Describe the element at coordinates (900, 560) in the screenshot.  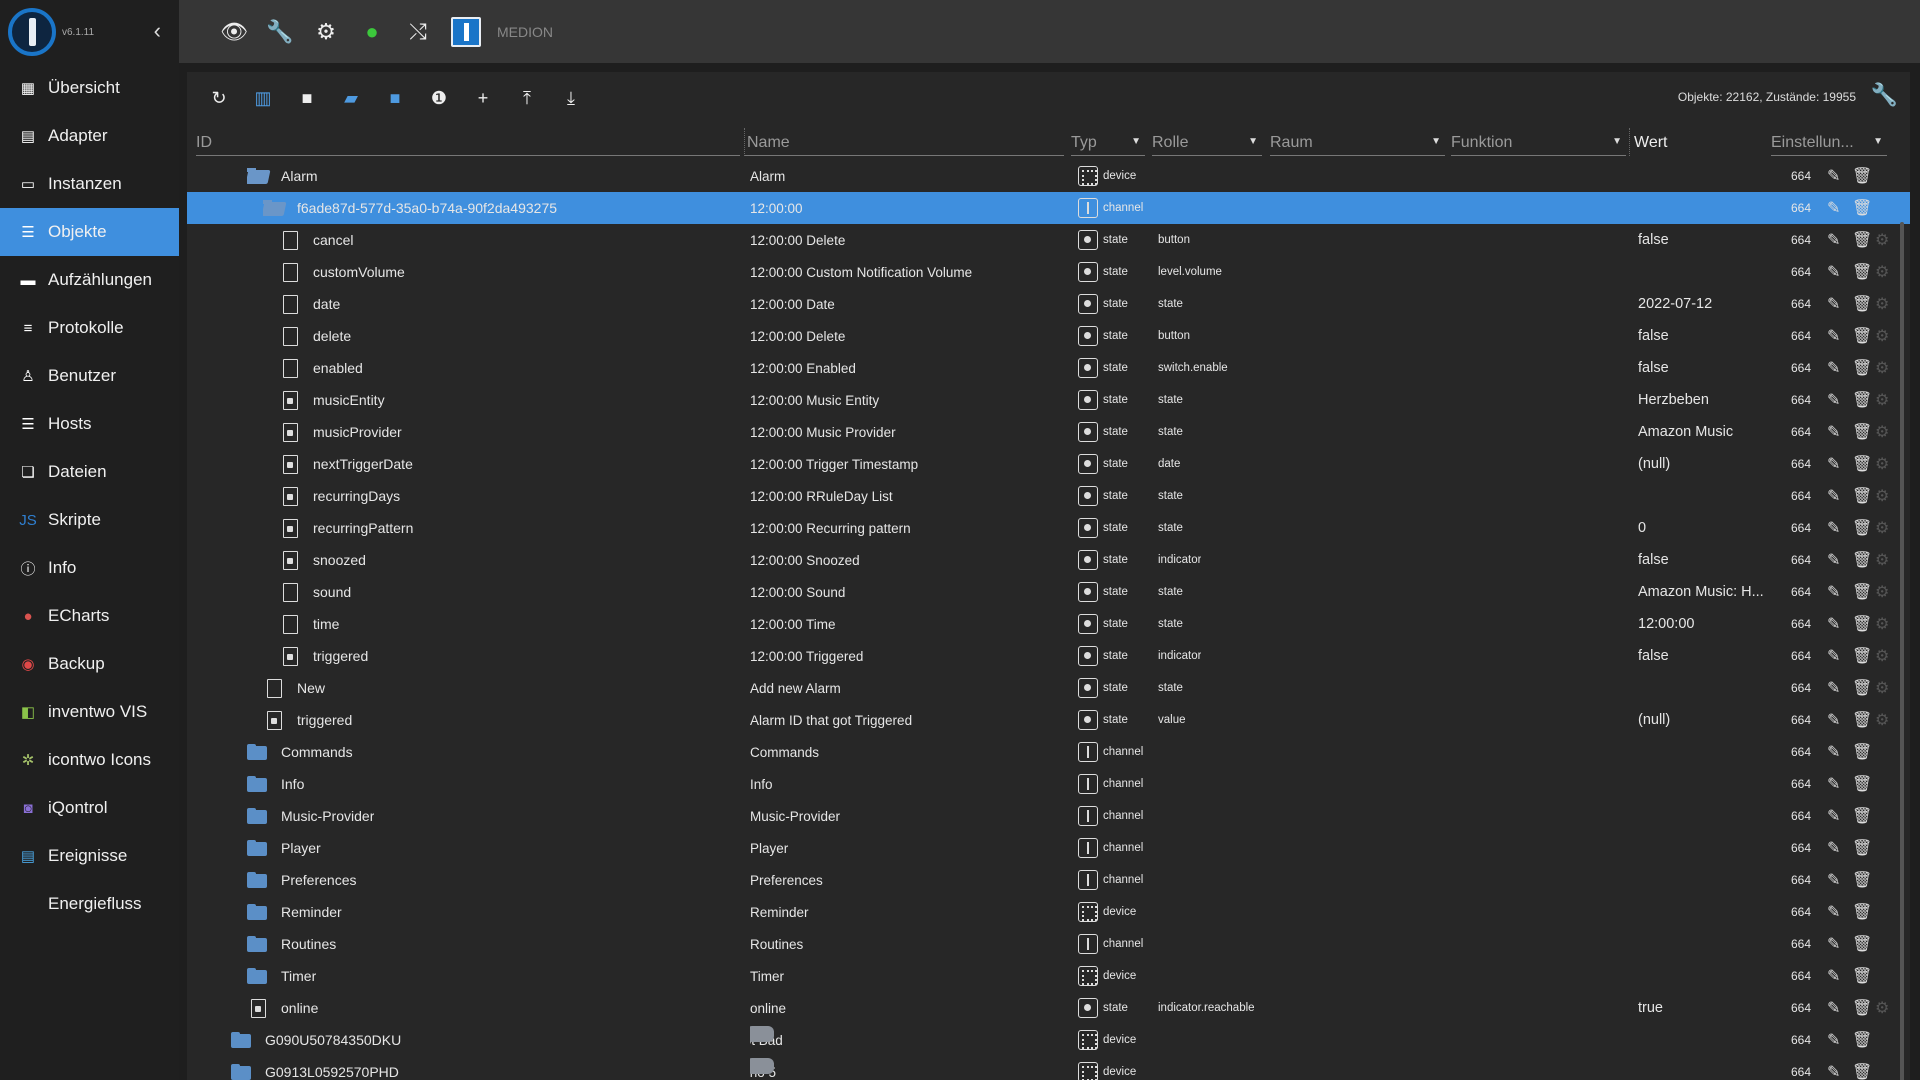
I see `row-name: 12:00:00 Snoozed` at that location.